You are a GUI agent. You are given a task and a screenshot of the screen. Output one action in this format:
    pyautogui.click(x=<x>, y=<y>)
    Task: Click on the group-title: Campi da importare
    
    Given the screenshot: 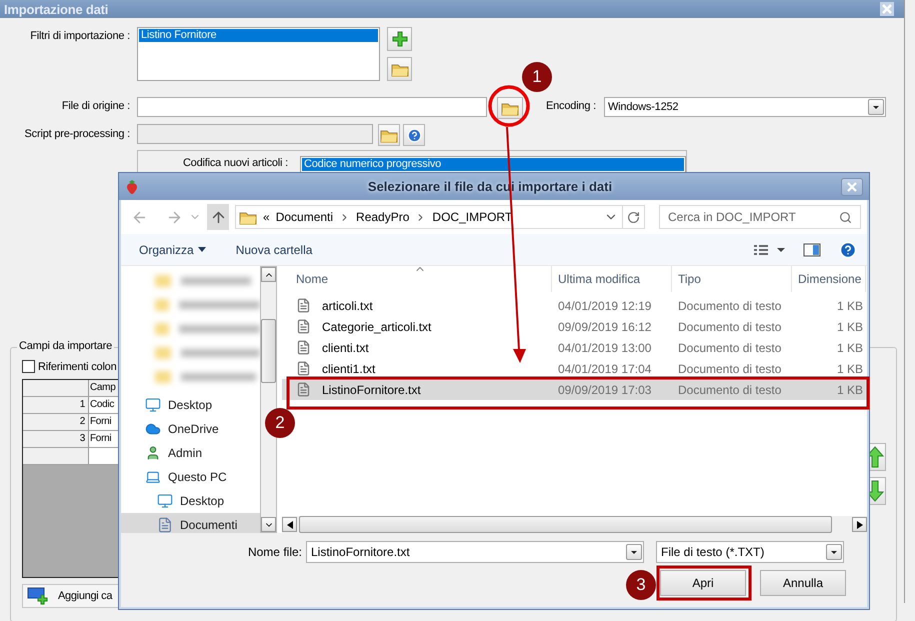 What is the action you would take?
    pyautogui.click(x=65, y=346)
    